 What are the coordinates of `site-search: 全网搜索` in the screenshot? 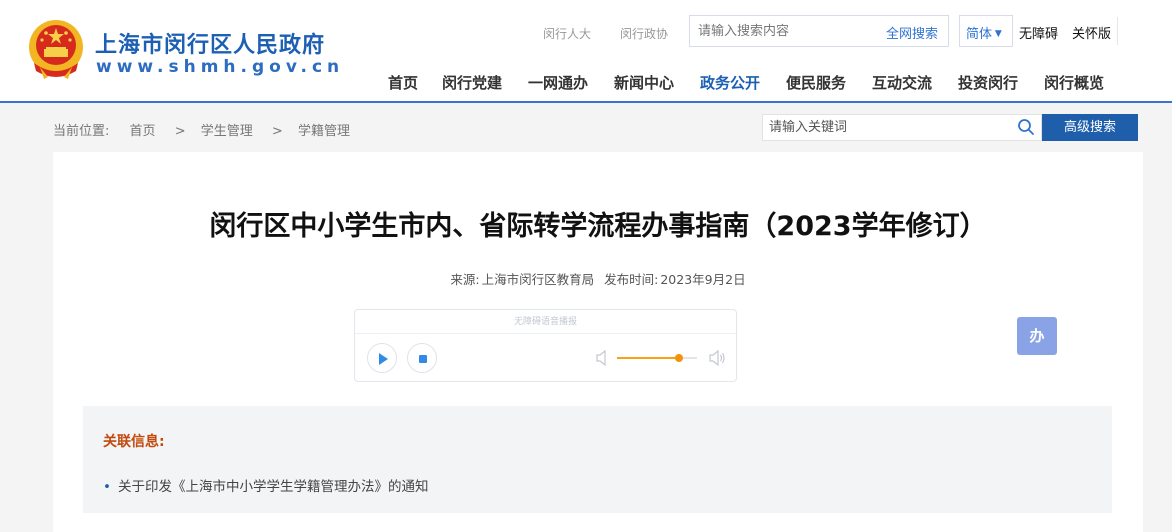 It's located at (819, 31).